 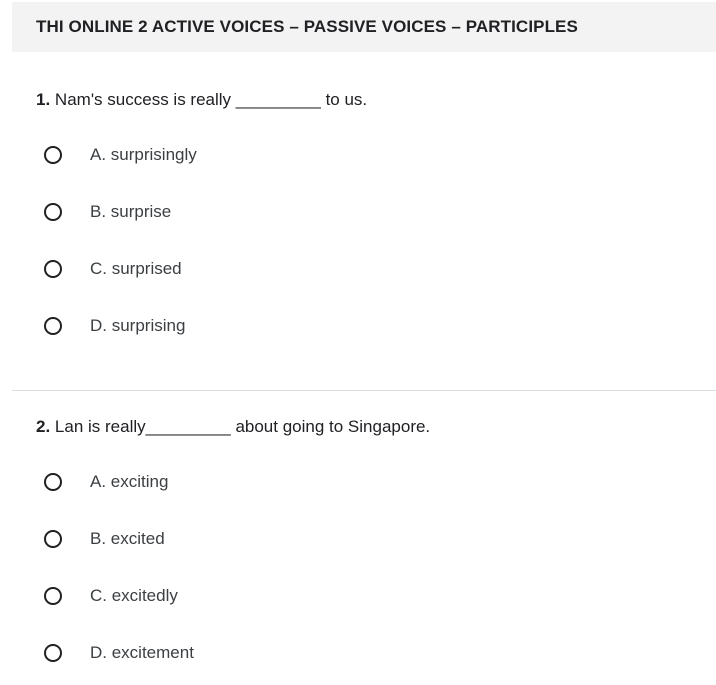 I want to click on q2-option-d: D. excitement, so click(x=119, y=653).